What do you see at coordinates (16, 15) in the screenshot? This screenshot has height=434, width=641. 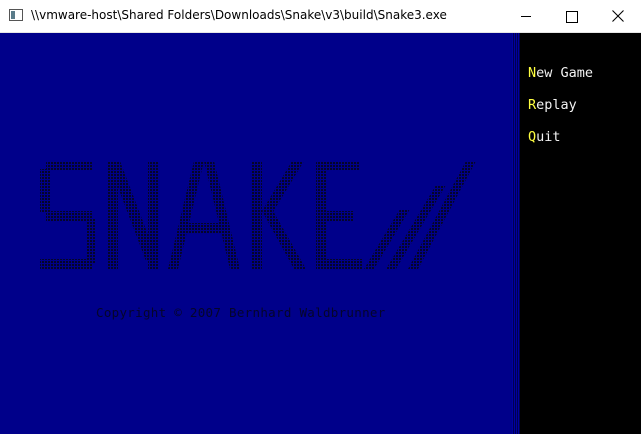 I see `console-app-icon` at bounding box center [16, 15].